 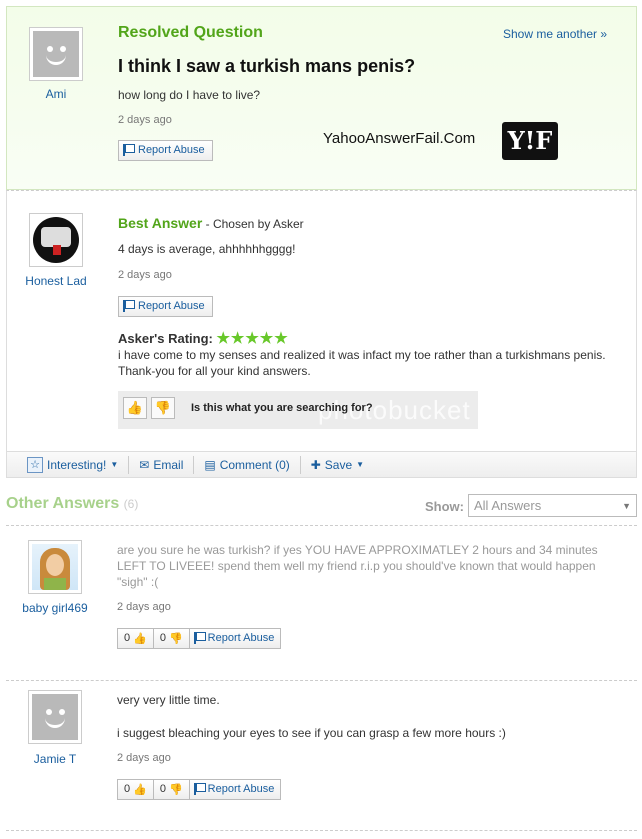 I want to click on question-time: 2 days ago, so click(x=145, y=120).